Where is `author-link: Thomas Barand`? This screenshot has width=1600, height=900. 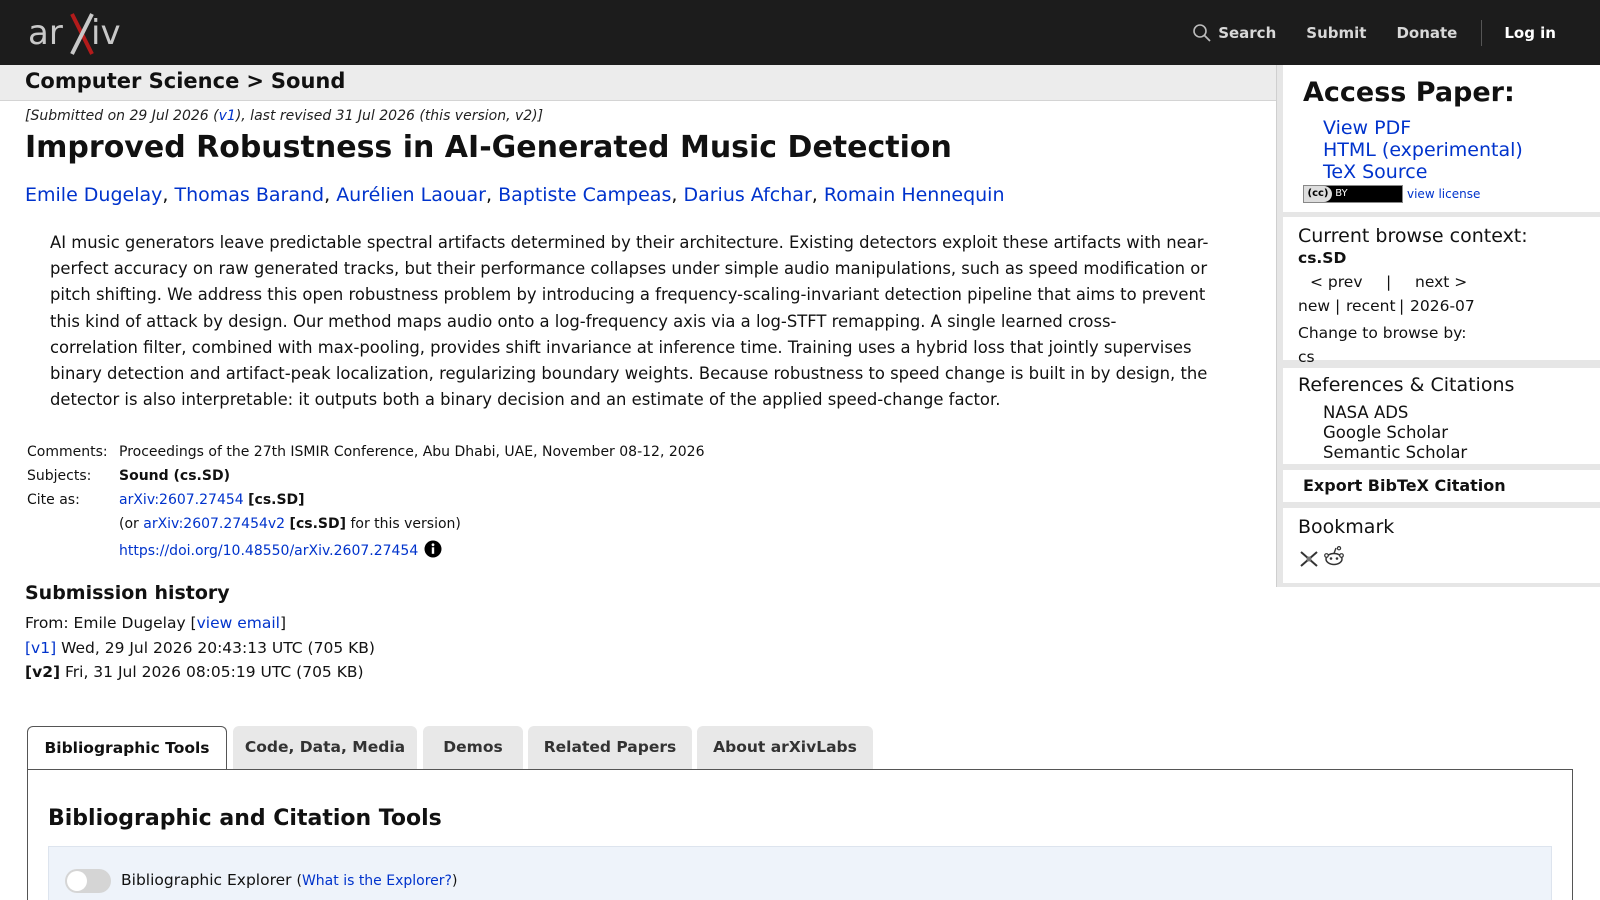
author-link: Thomas Barand is located at coordinates (249, 195).